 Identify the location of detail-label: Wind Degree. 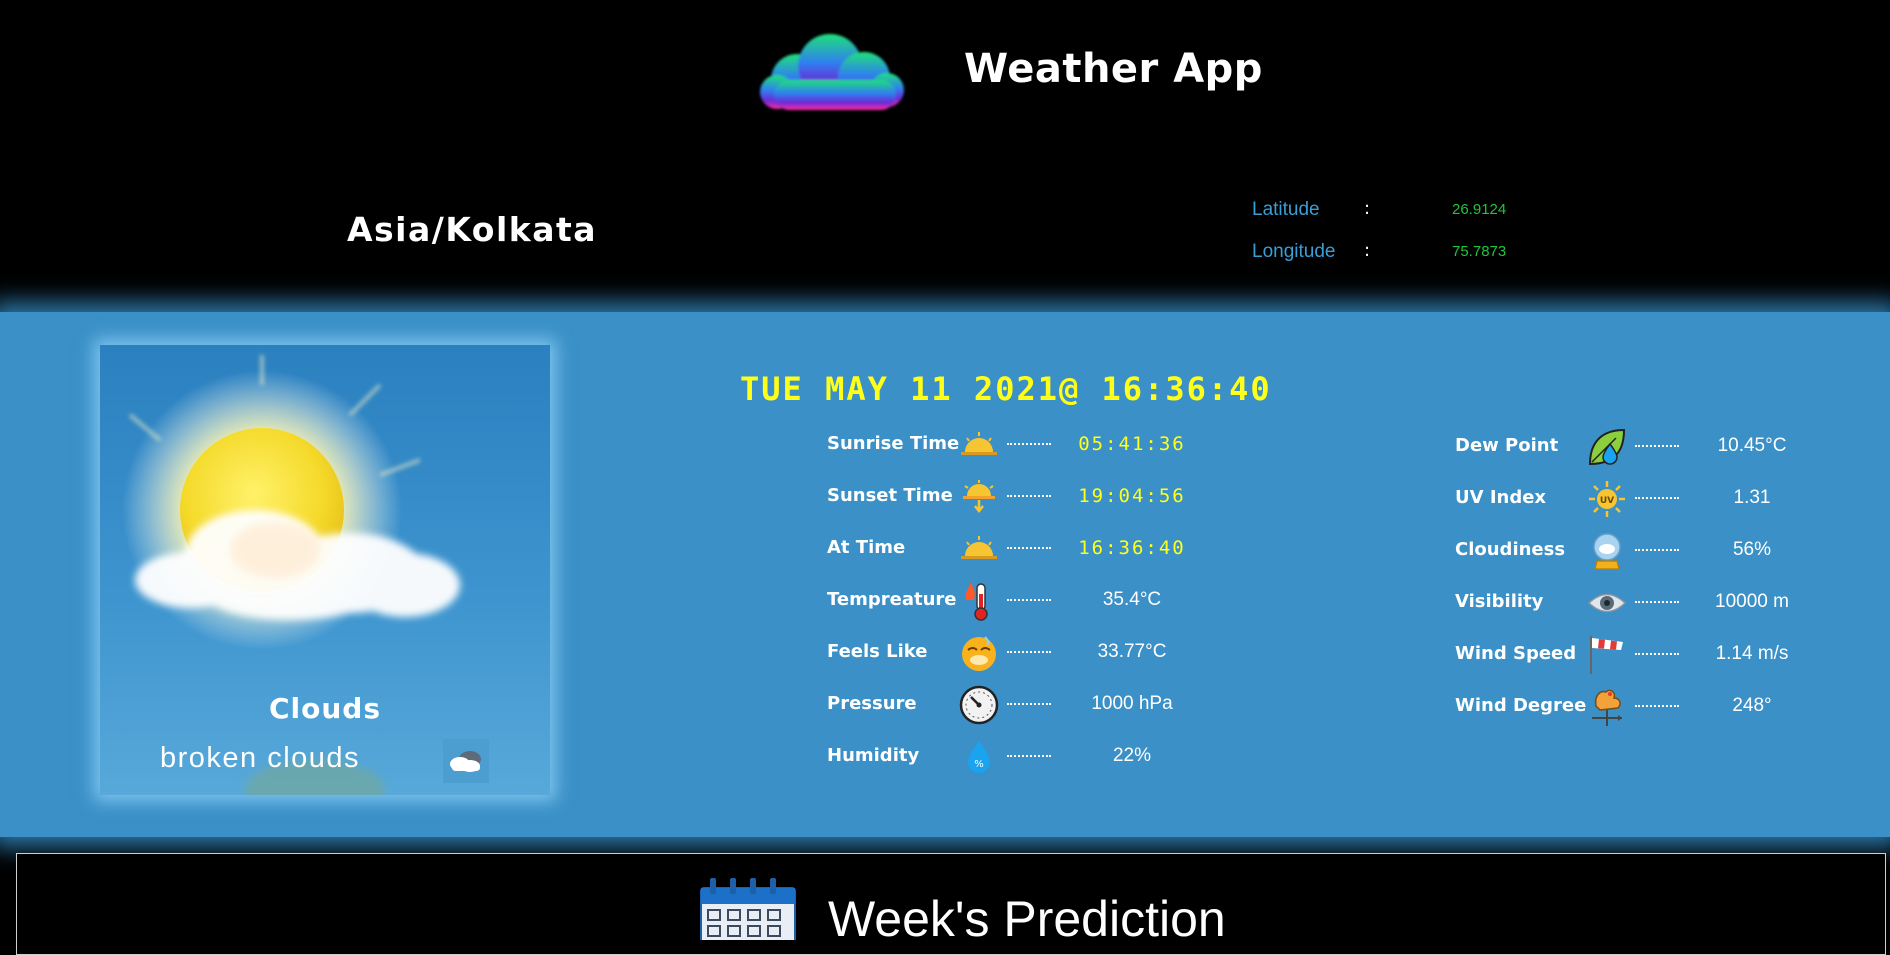
(1521, 705).